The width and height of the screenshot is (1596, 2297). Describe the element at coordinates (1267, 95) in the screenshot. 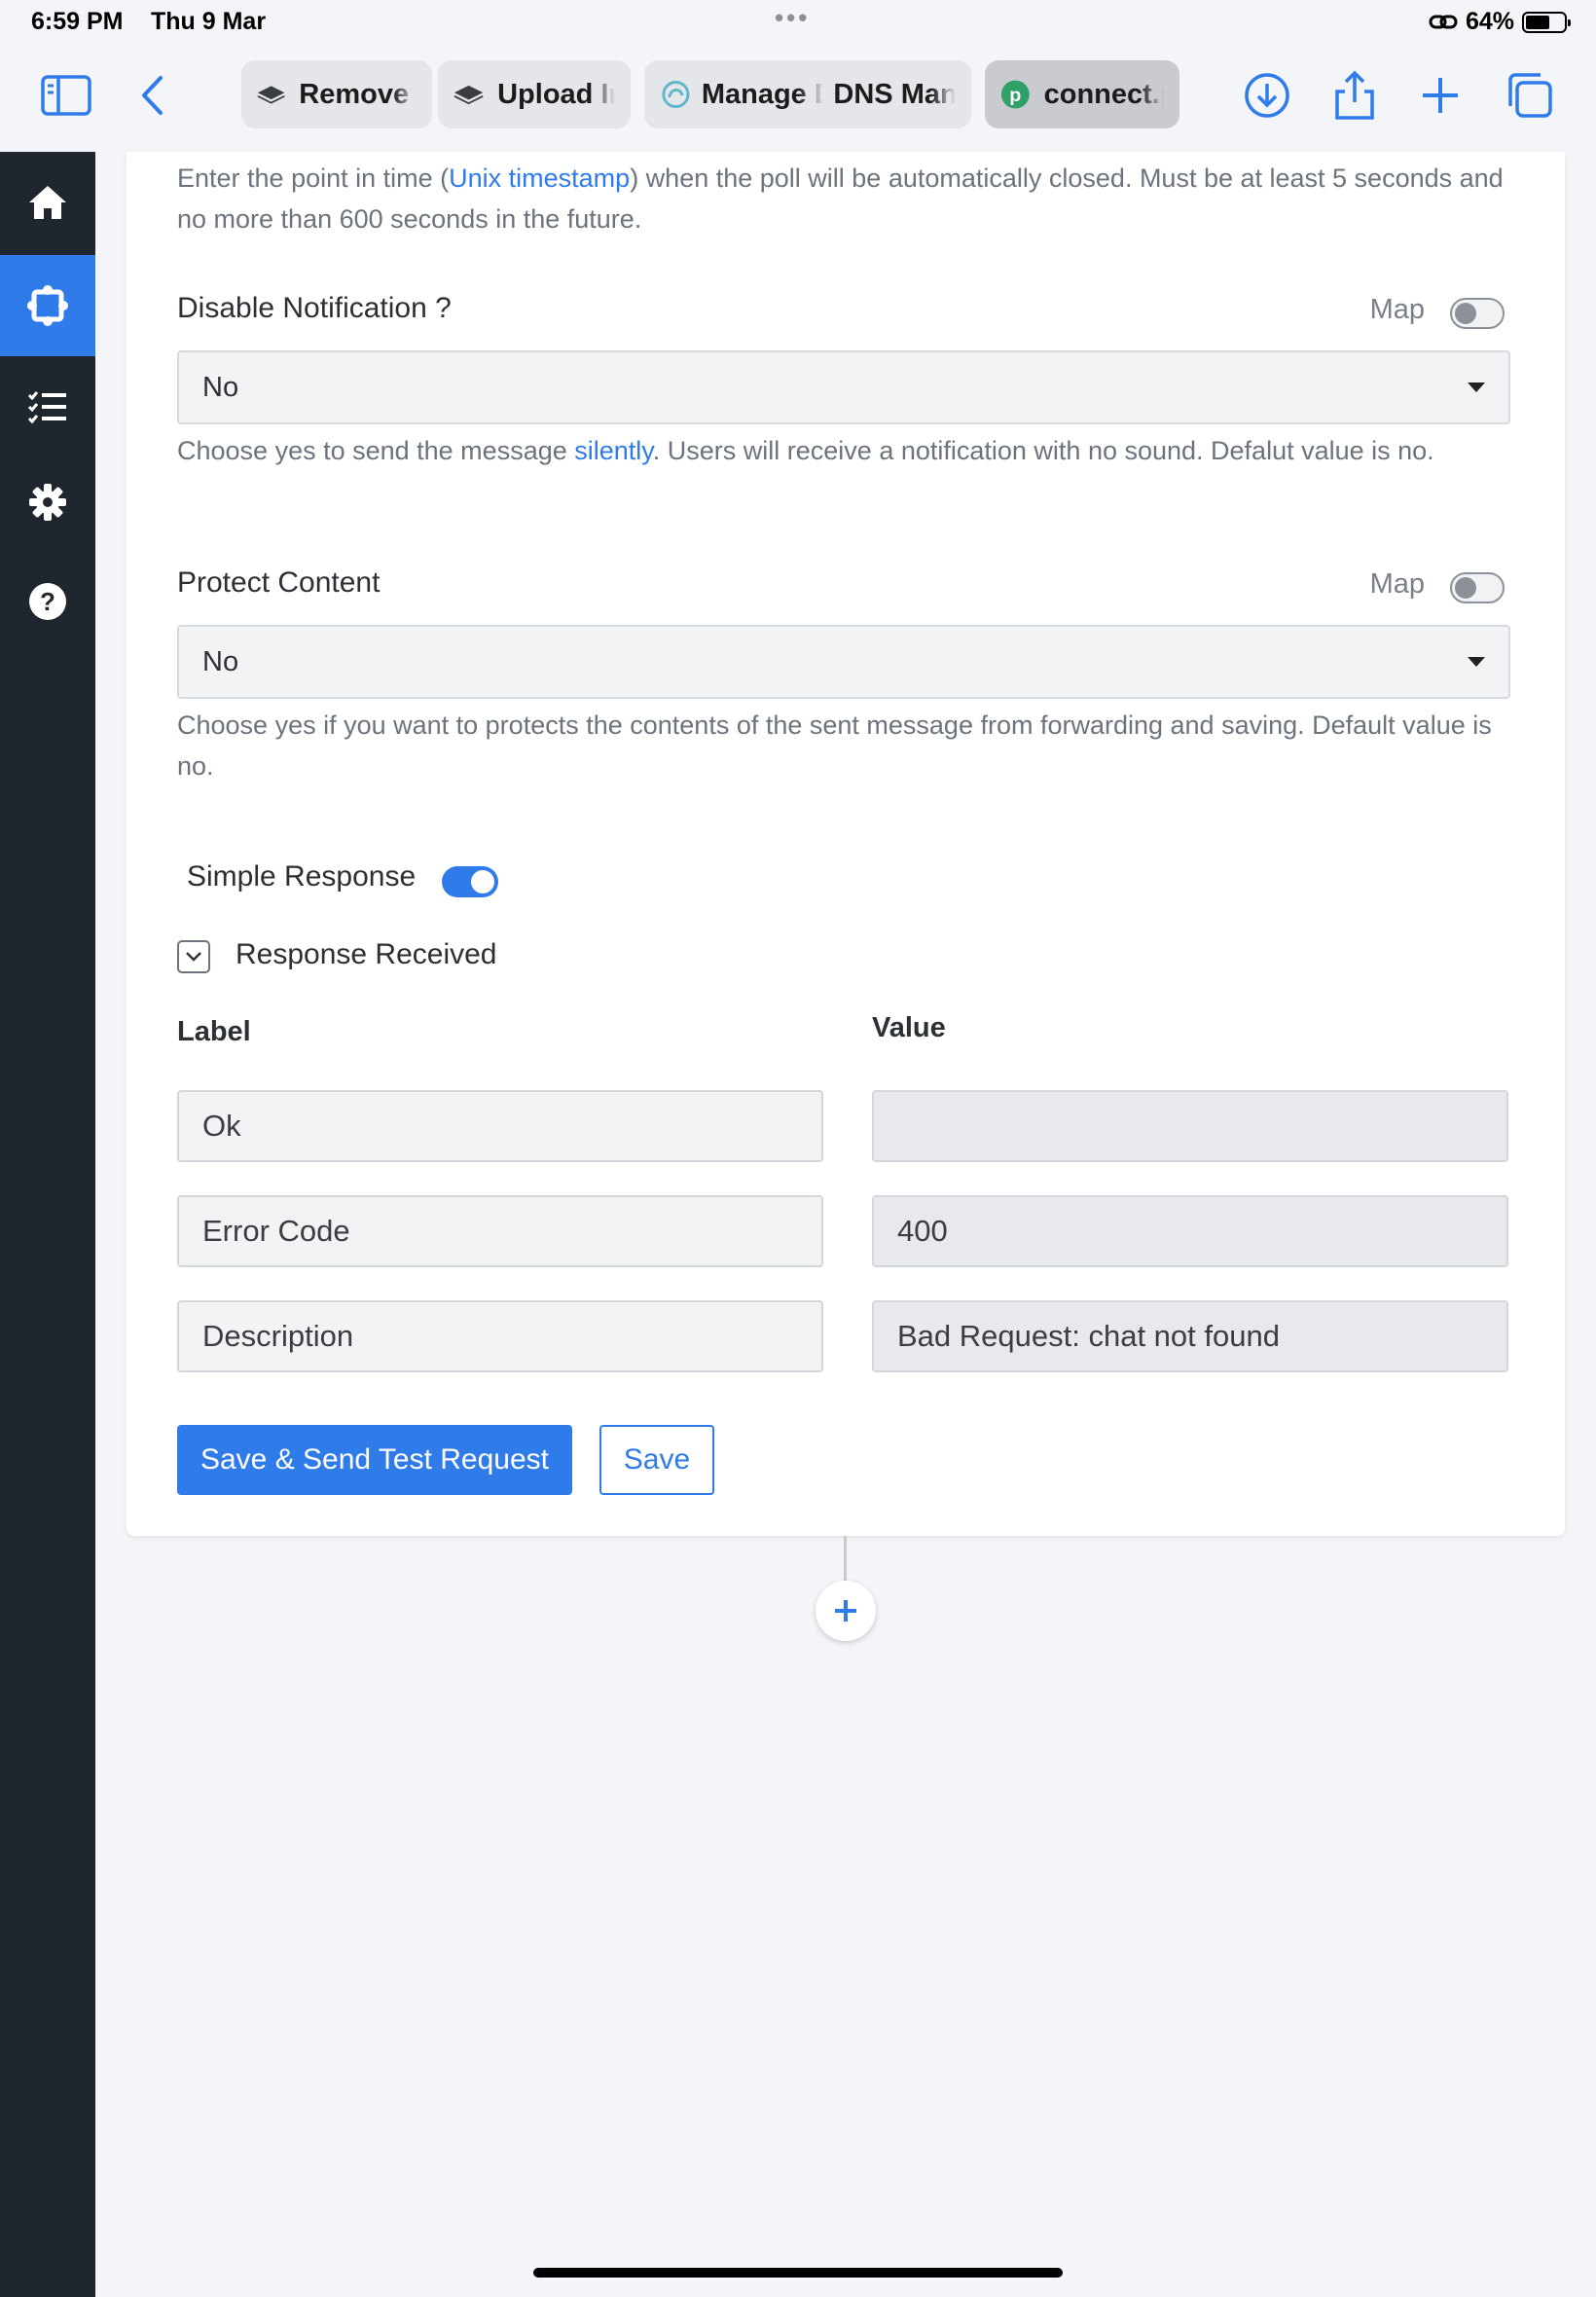

I see `download-icon` at that location.